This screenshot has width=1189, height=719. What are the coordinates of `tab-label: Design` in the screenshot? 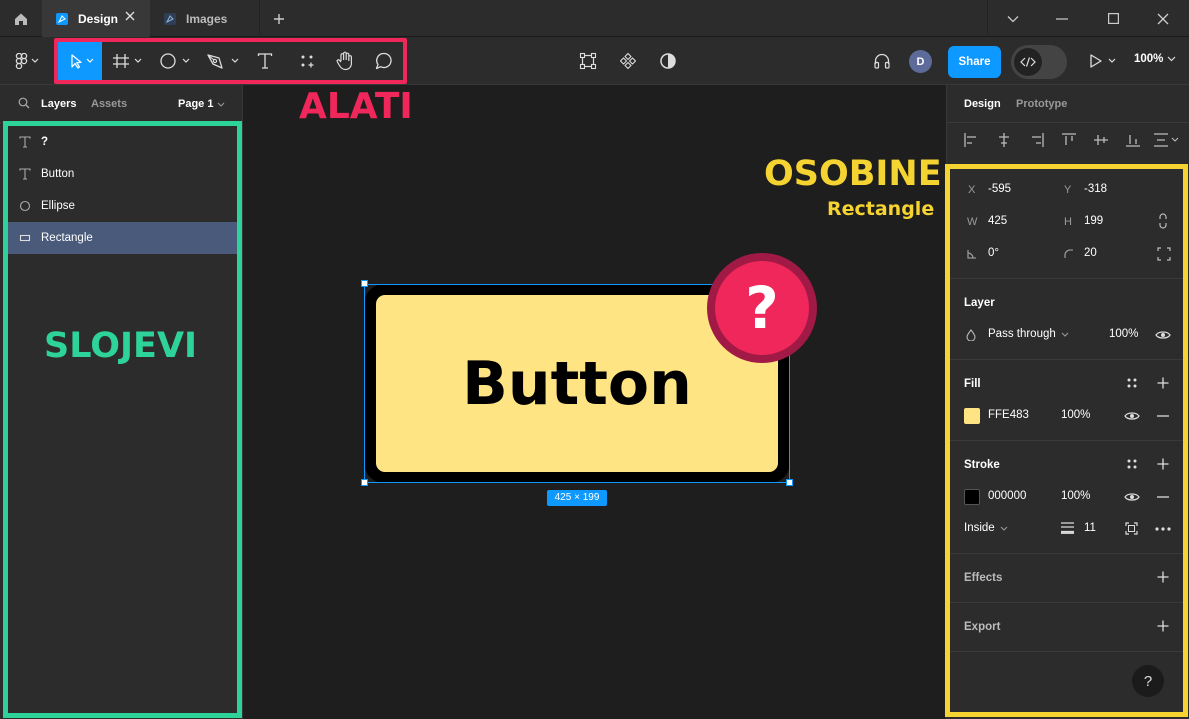 It's located at (98, 18).